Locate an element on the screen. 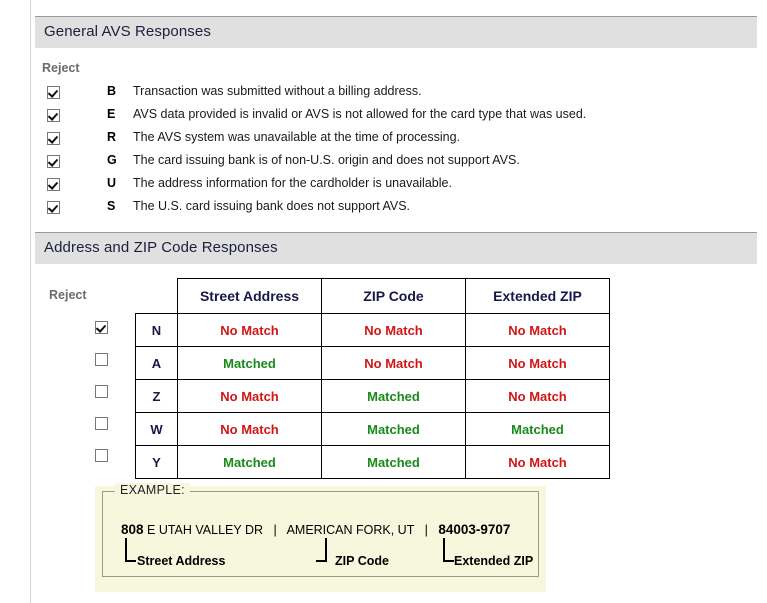 The width and height of the screenshot is (767, 603). example-label-zip-code: ZIP Code is located at coordinates (362, 561).